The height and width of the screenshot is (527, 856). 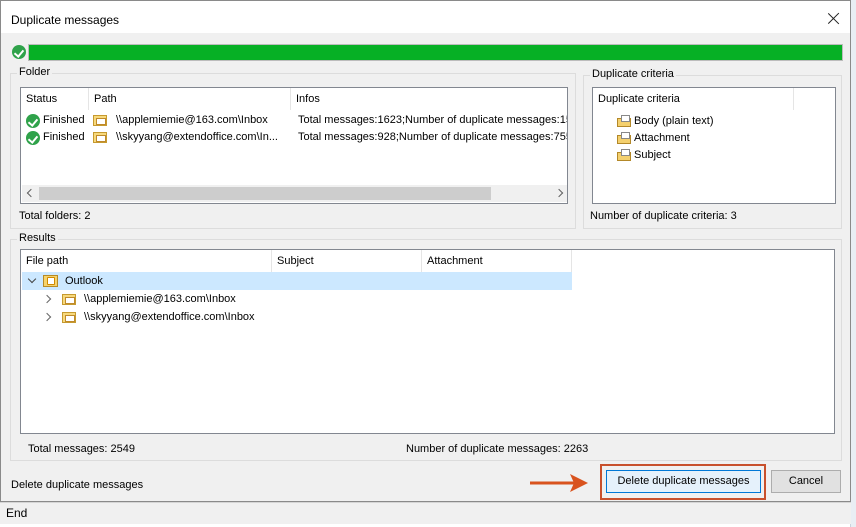 I want to click on progress-fill, so click(x=435, y=52).